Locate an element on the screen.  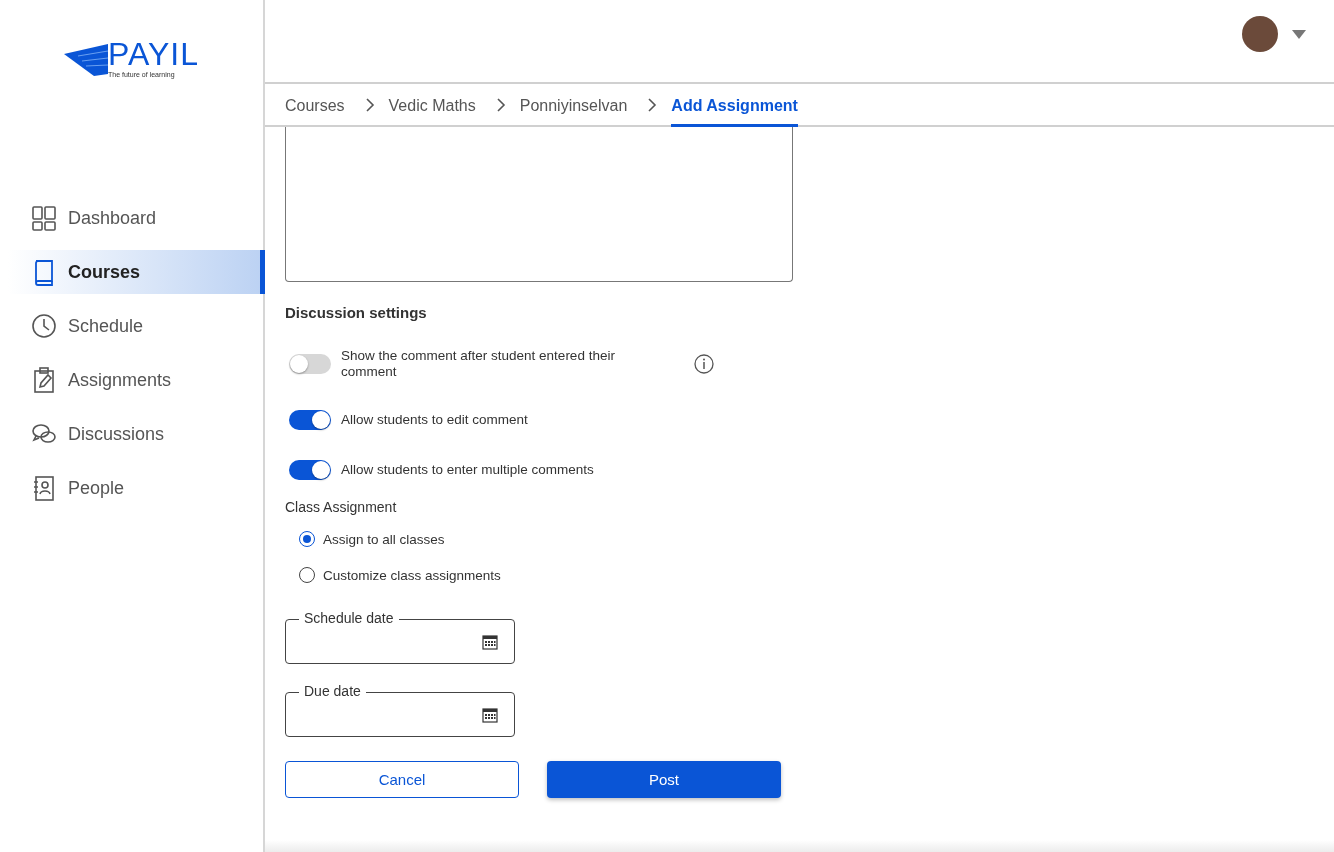
avatar is located at coordinates (1260, 34).